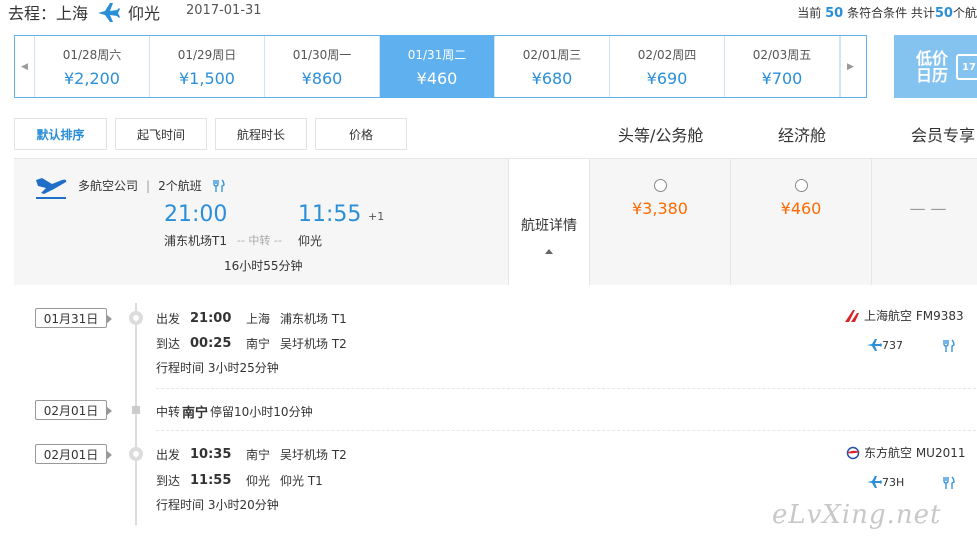  What do you see at coordinates (850, 66) in the screenshot?
I see `date-next-button: ▶` at bounding box center [850, 66].